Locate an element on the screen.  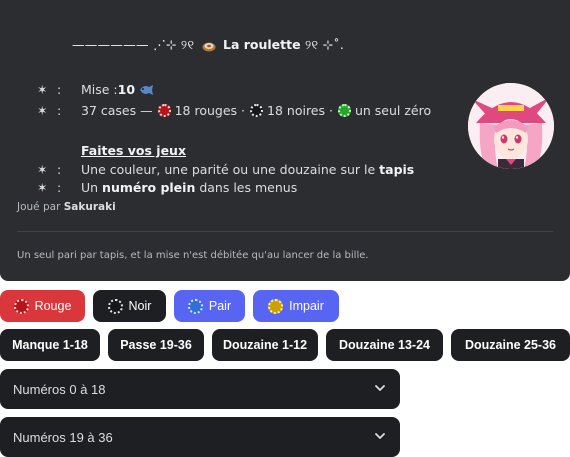
manque-label: Manque 1-18 is located at coordinates (50, 345).